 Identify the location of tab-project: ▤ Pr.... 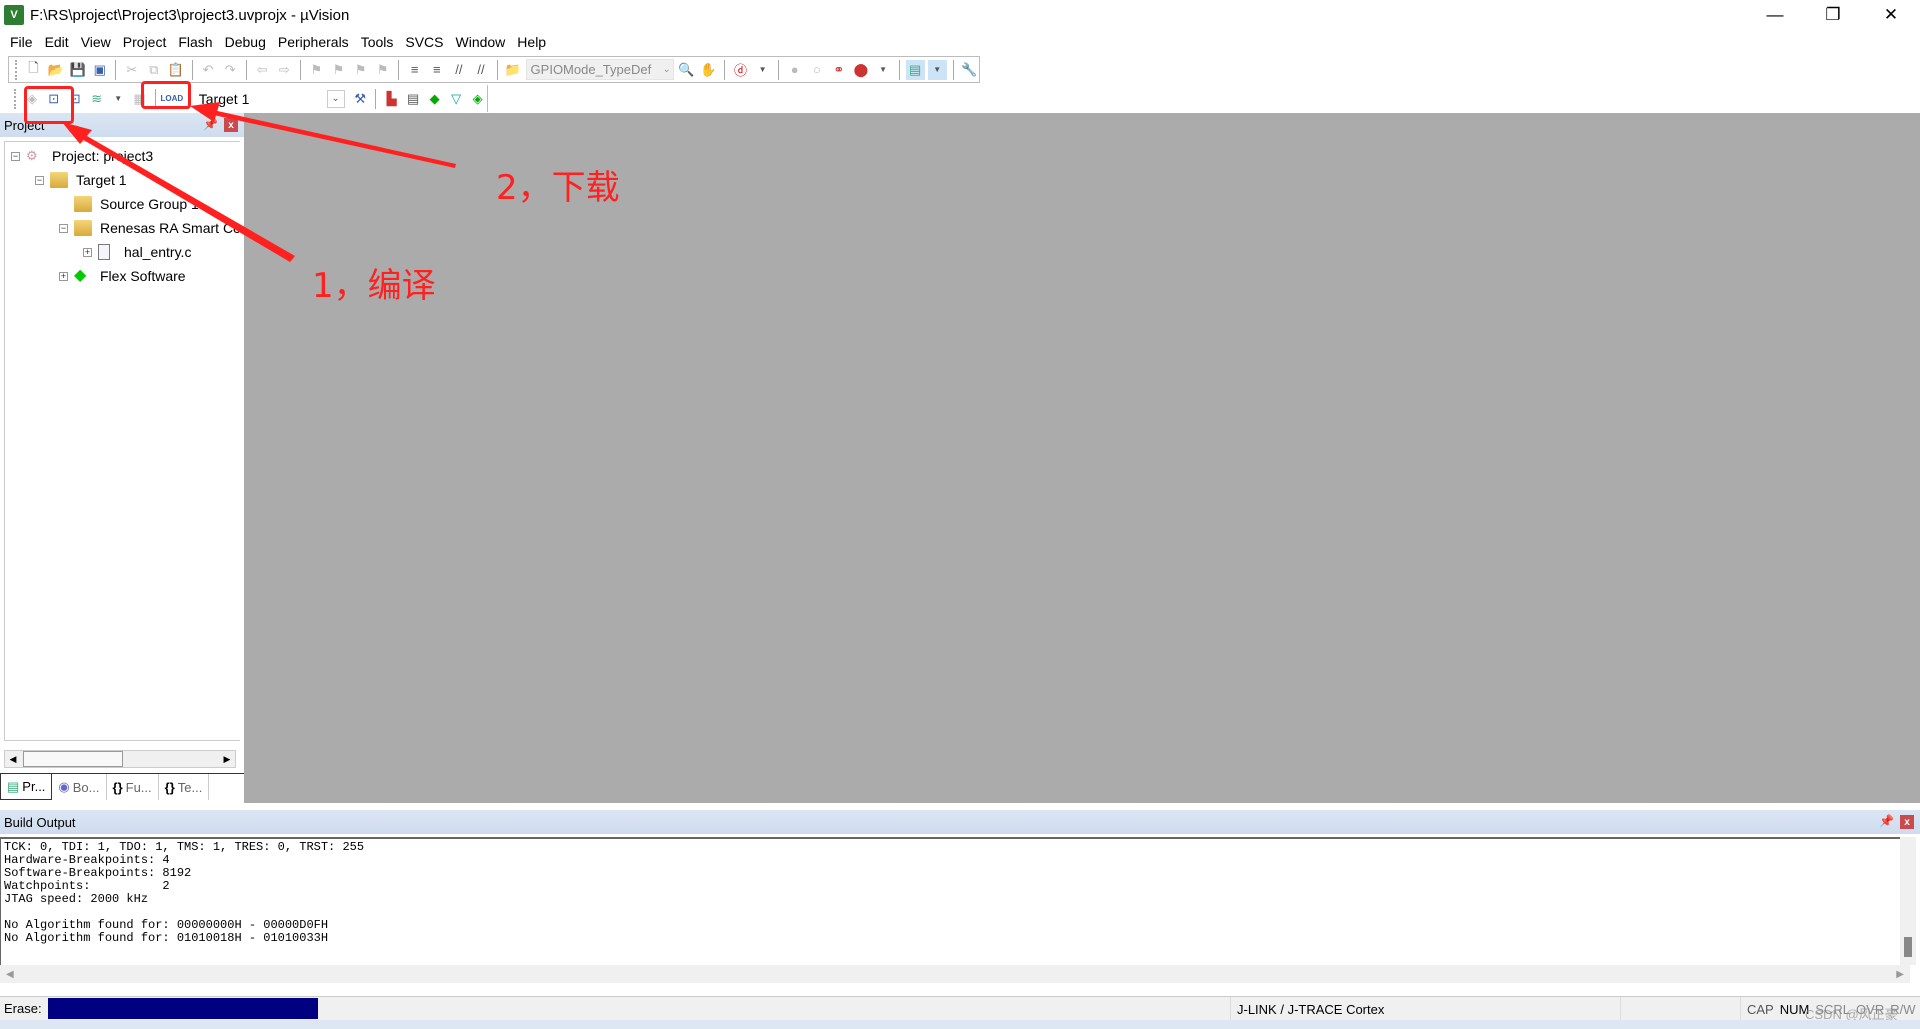
(26, 787).